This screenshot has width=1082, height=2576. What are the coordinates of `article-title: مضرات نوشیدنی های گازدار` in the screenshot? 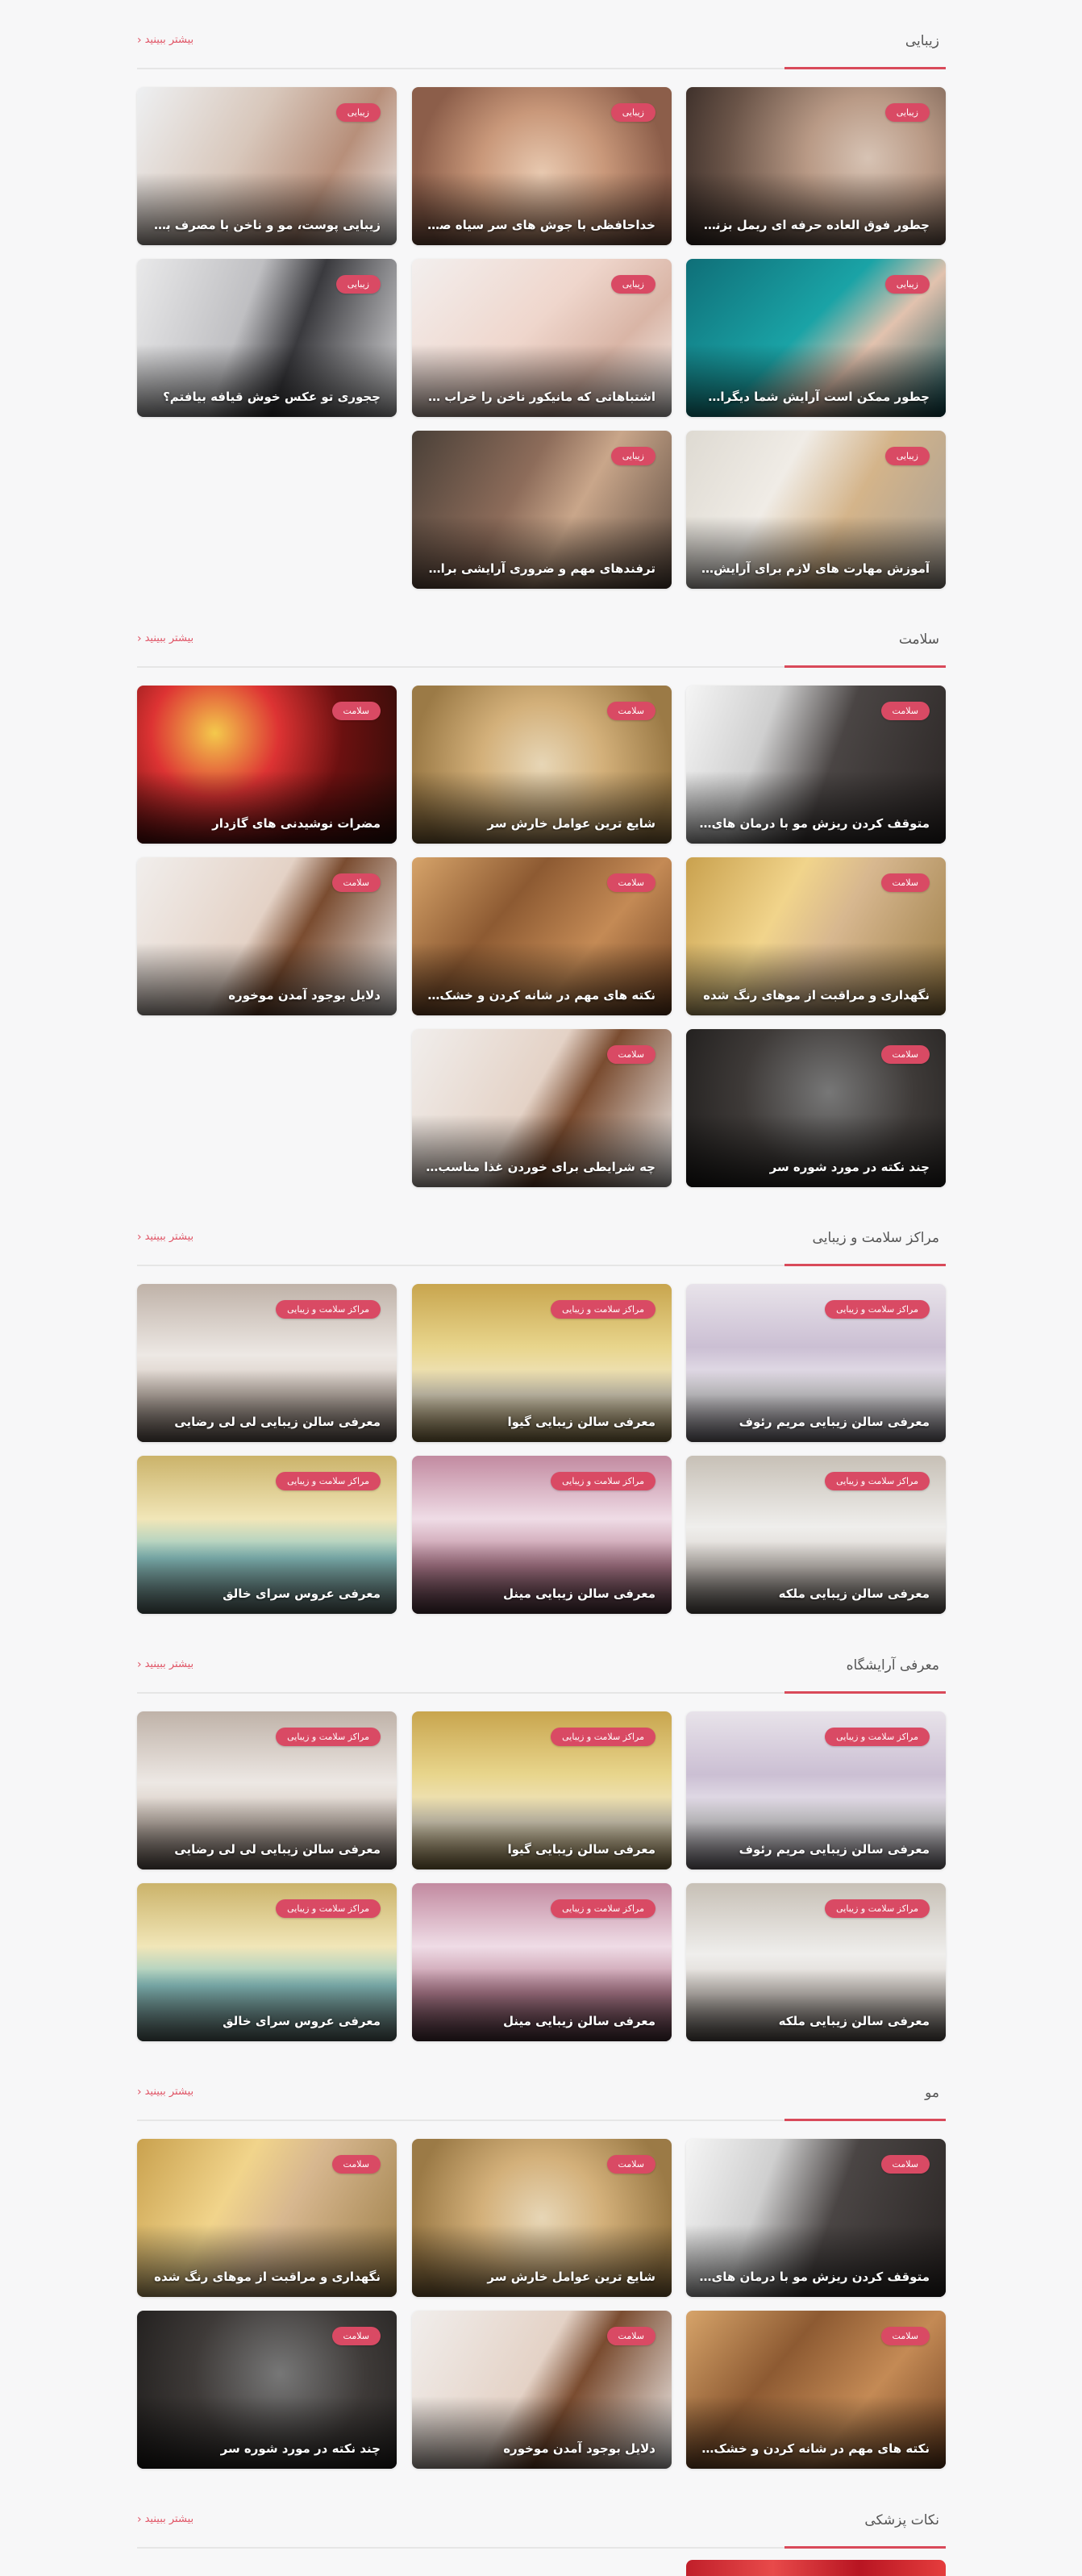 It's located at (296, 823).